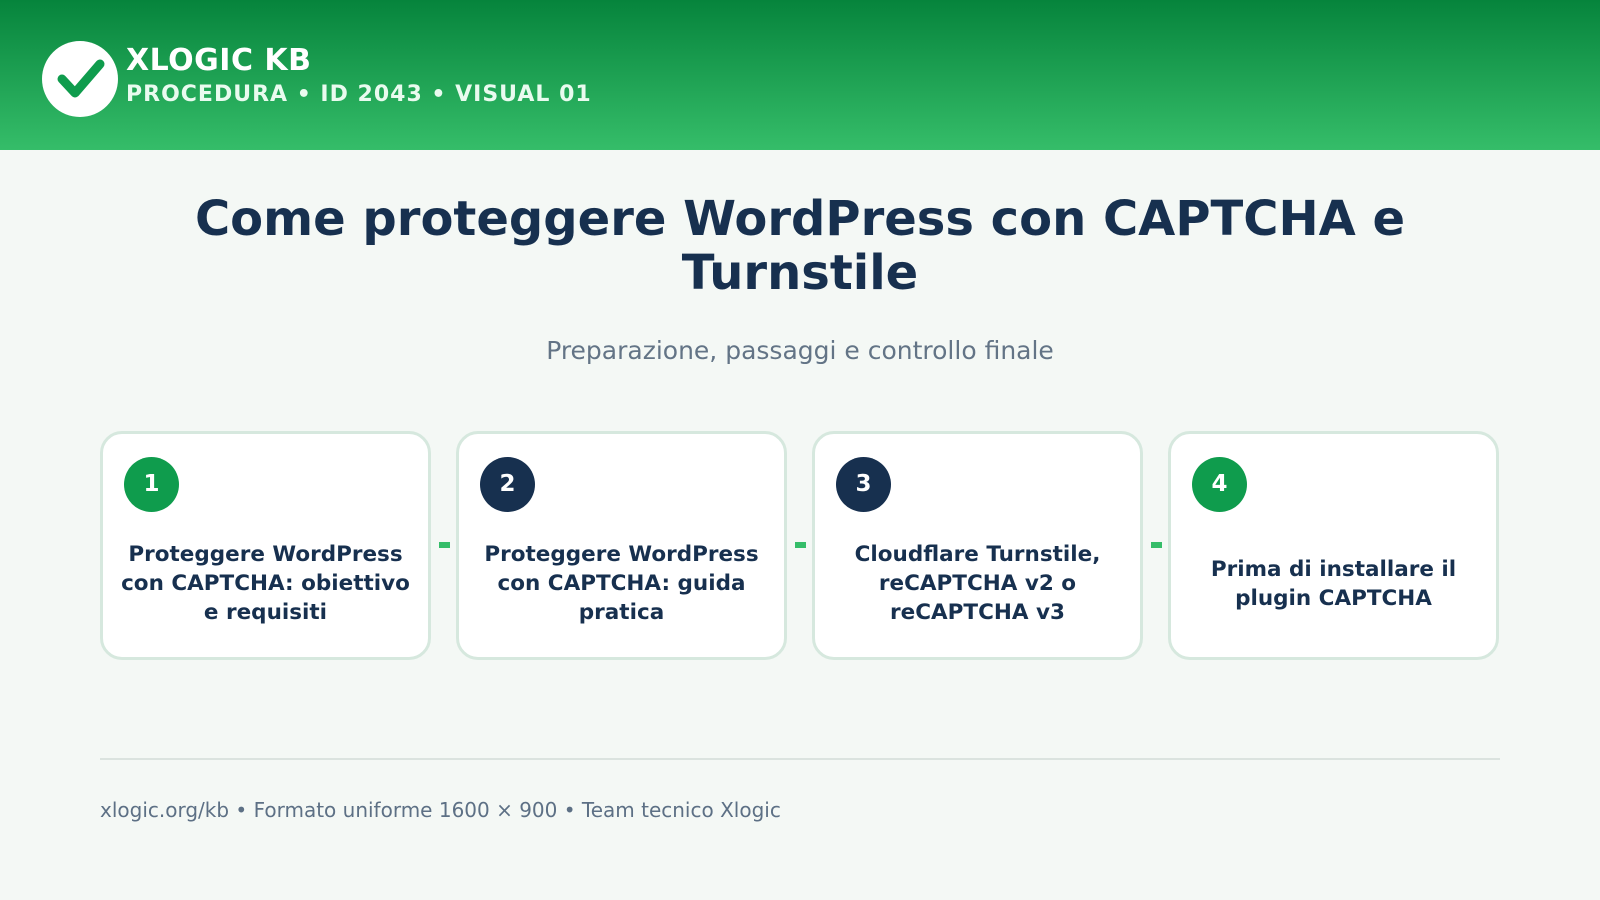 Image resolution: width=1600 pixels, height=900 pixels. Describe the element at coordinates (800, 759) in the screenshot. I see `footer-divider` at that location.